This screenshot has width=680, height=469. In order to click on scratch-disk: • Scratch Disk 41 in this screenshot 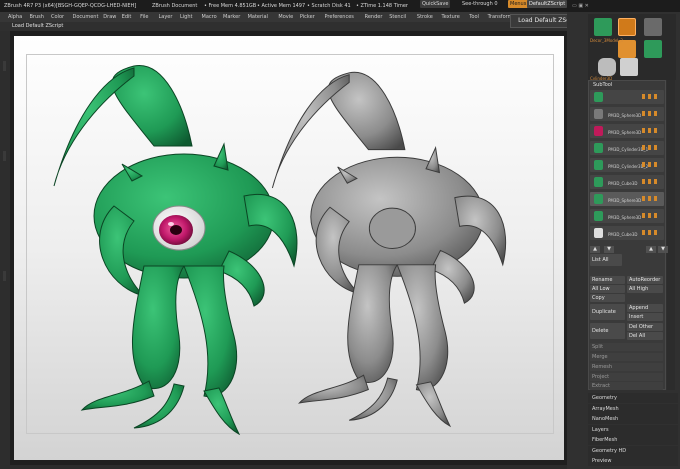, I will do `click(329, 6)`.